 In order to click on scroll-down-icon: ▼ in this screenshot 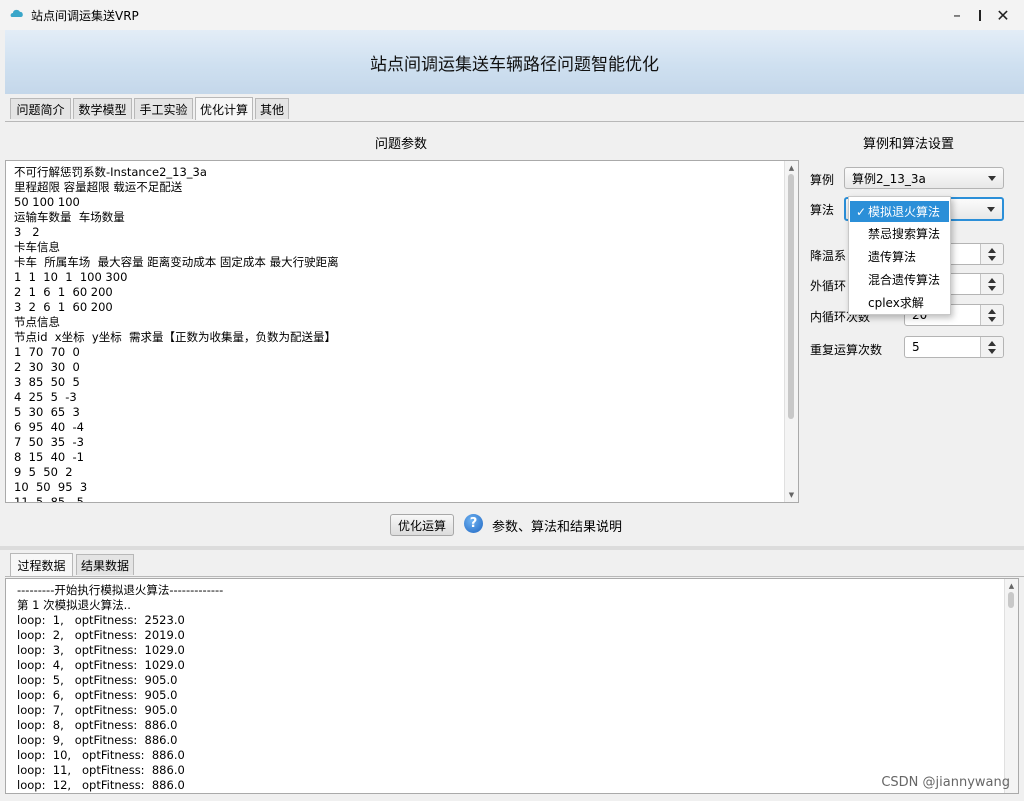, I will do `click(791, 495)`.